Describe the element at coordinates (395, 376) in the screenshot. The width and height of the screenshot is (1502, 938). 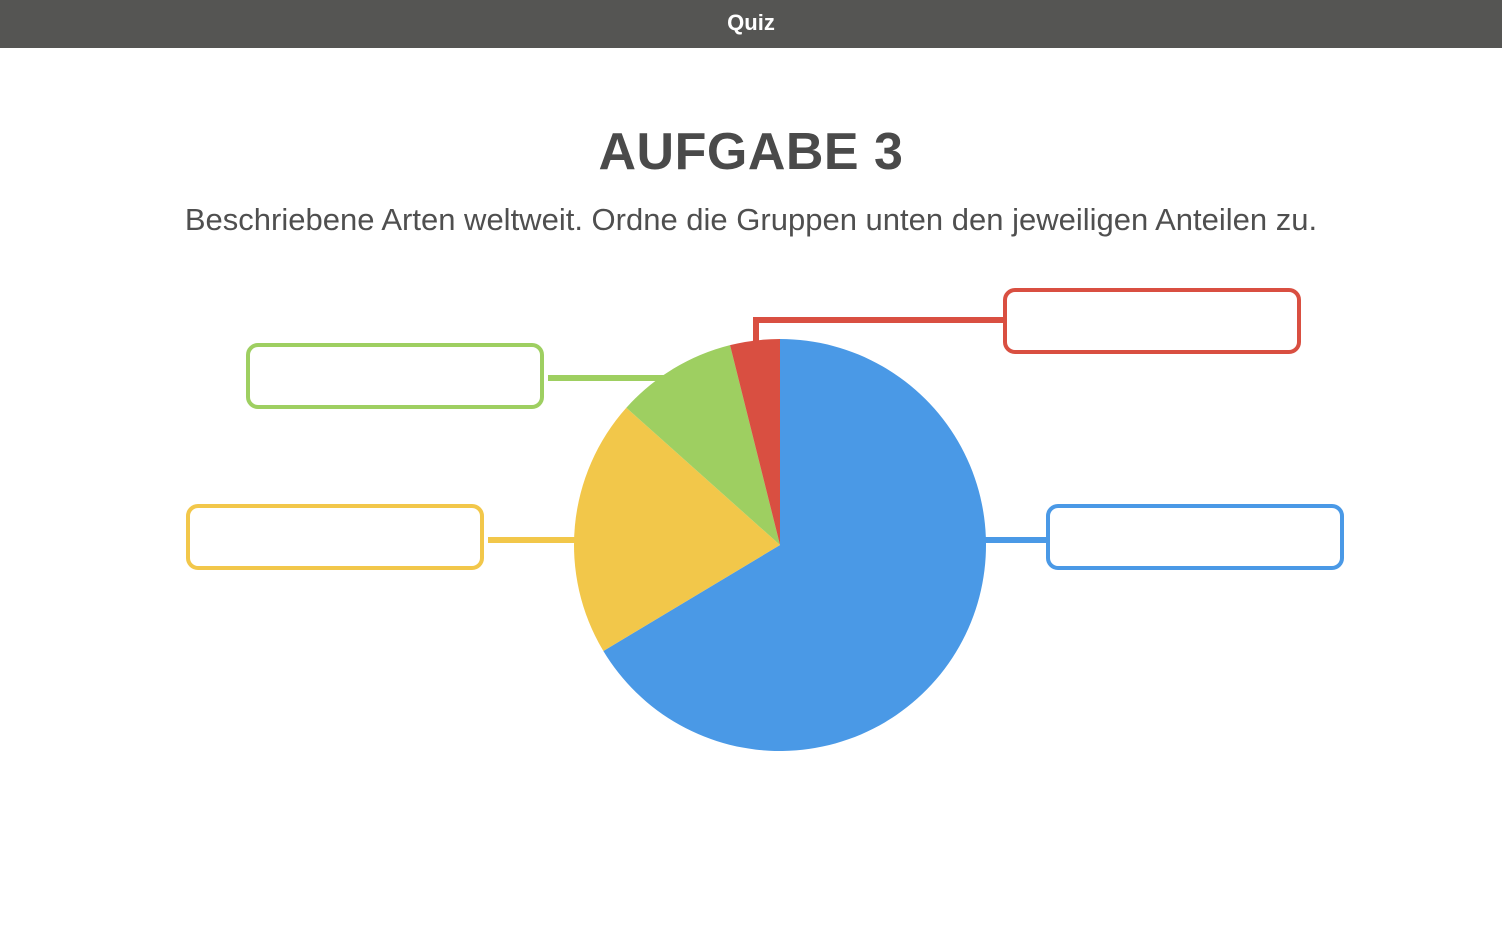
I see `drop-zone-green` at that location.